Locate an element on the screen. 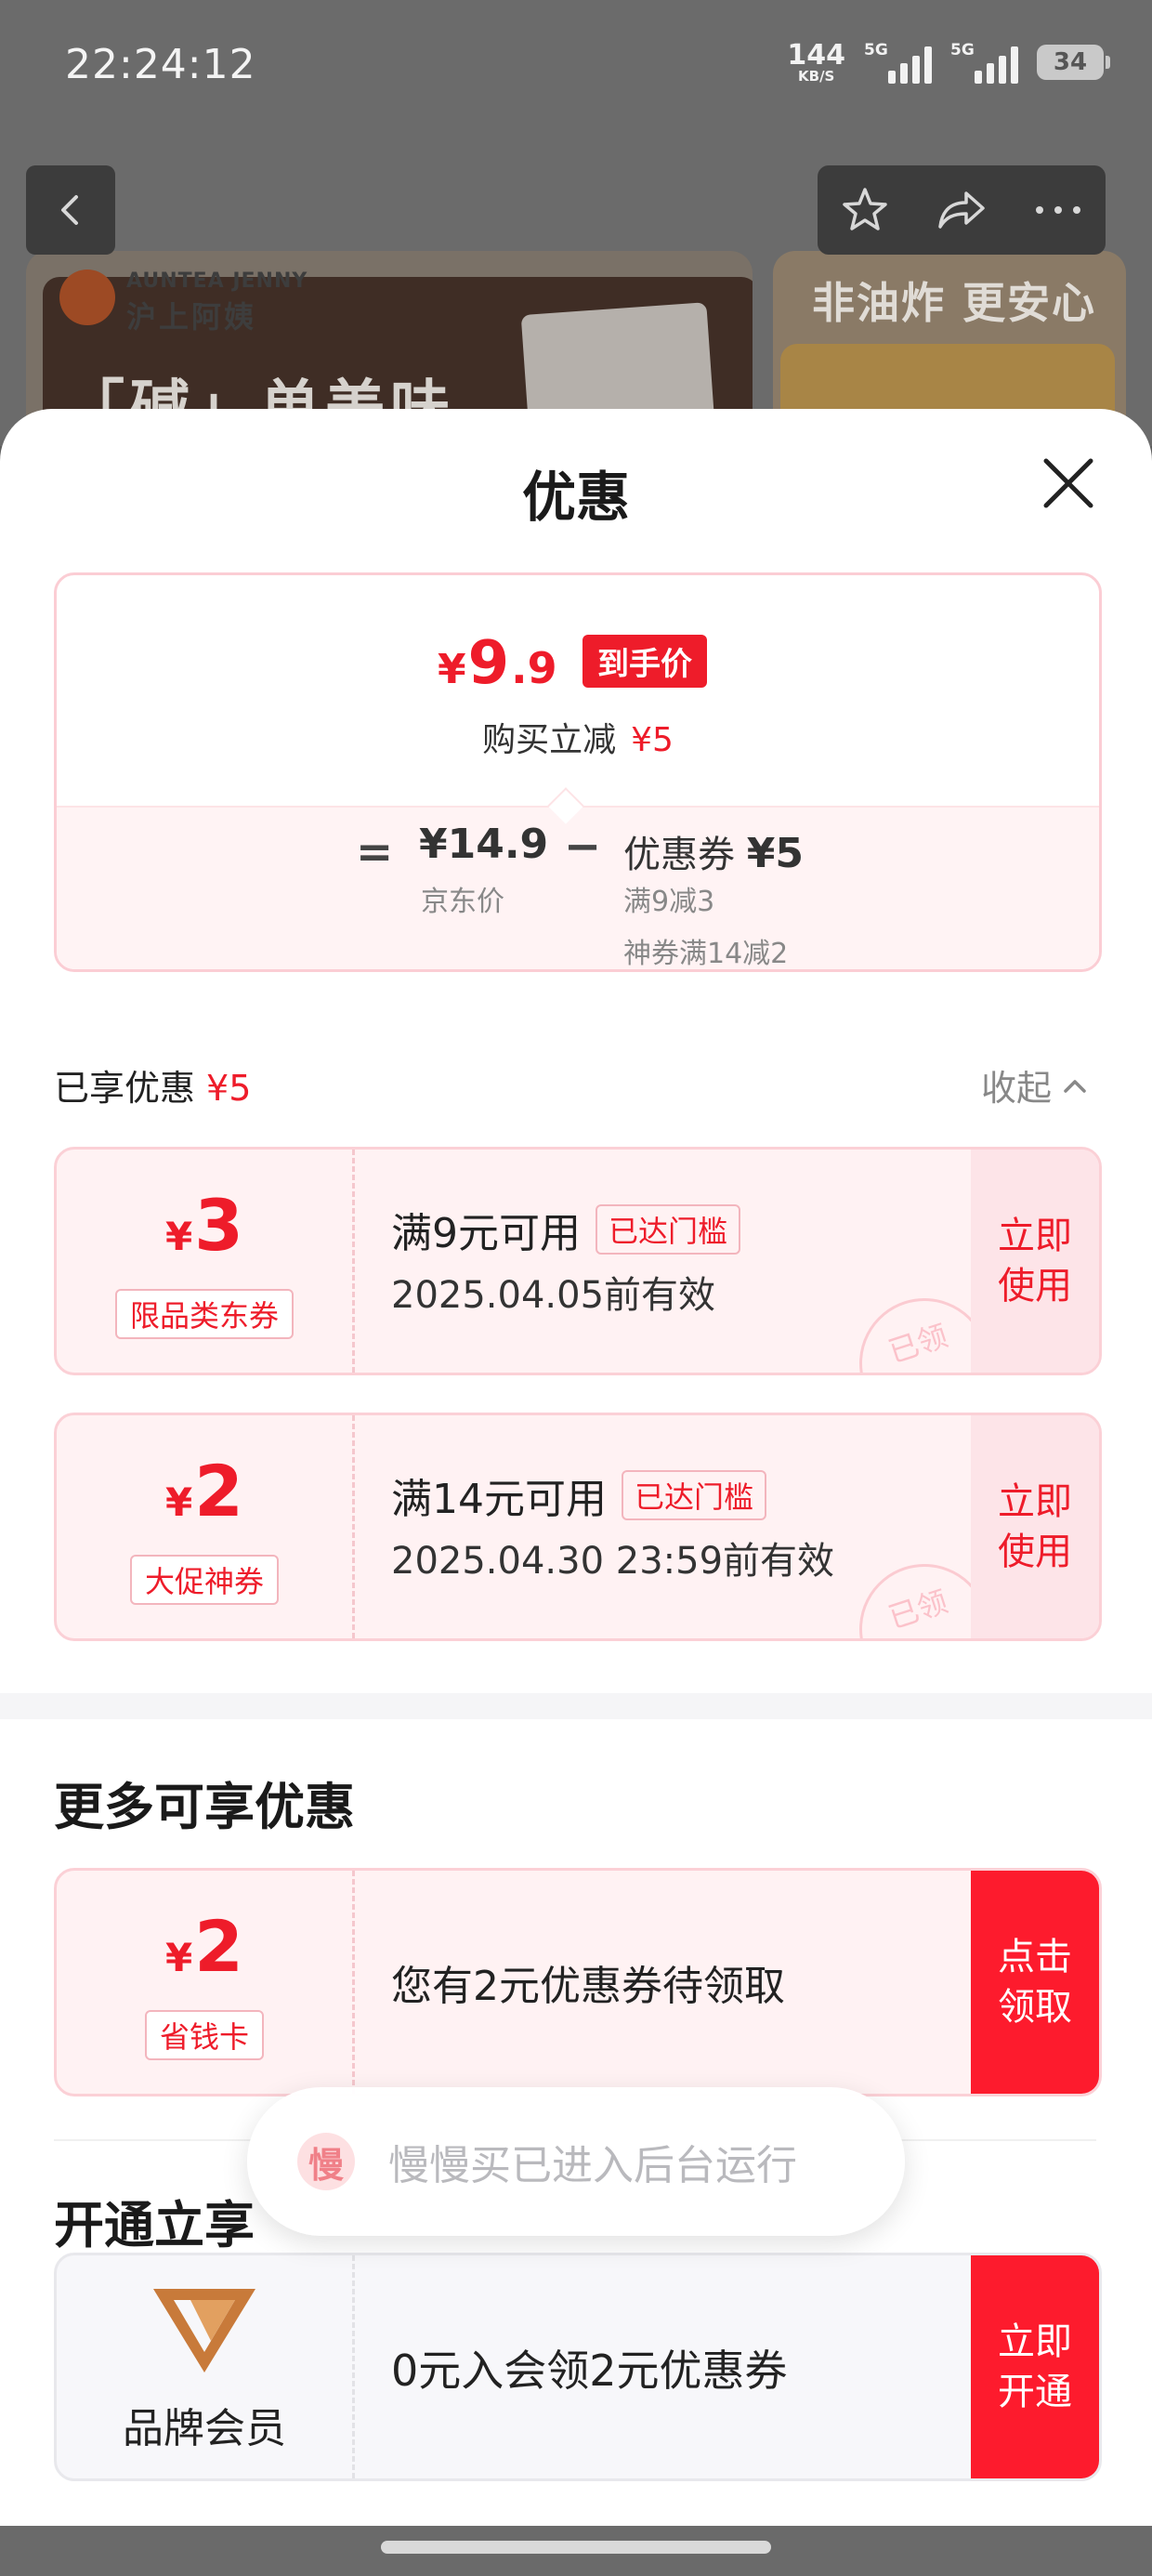 Image resolution: width=1152 pixels, height=2576 pixels. formula-equals: = is located at coordinates (375, 852).